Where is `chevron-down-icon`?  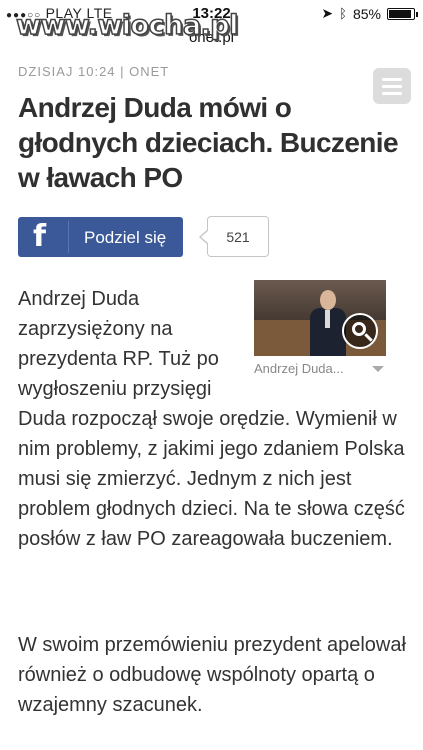 chevron-down-icon is located at coordinates (378, 369).